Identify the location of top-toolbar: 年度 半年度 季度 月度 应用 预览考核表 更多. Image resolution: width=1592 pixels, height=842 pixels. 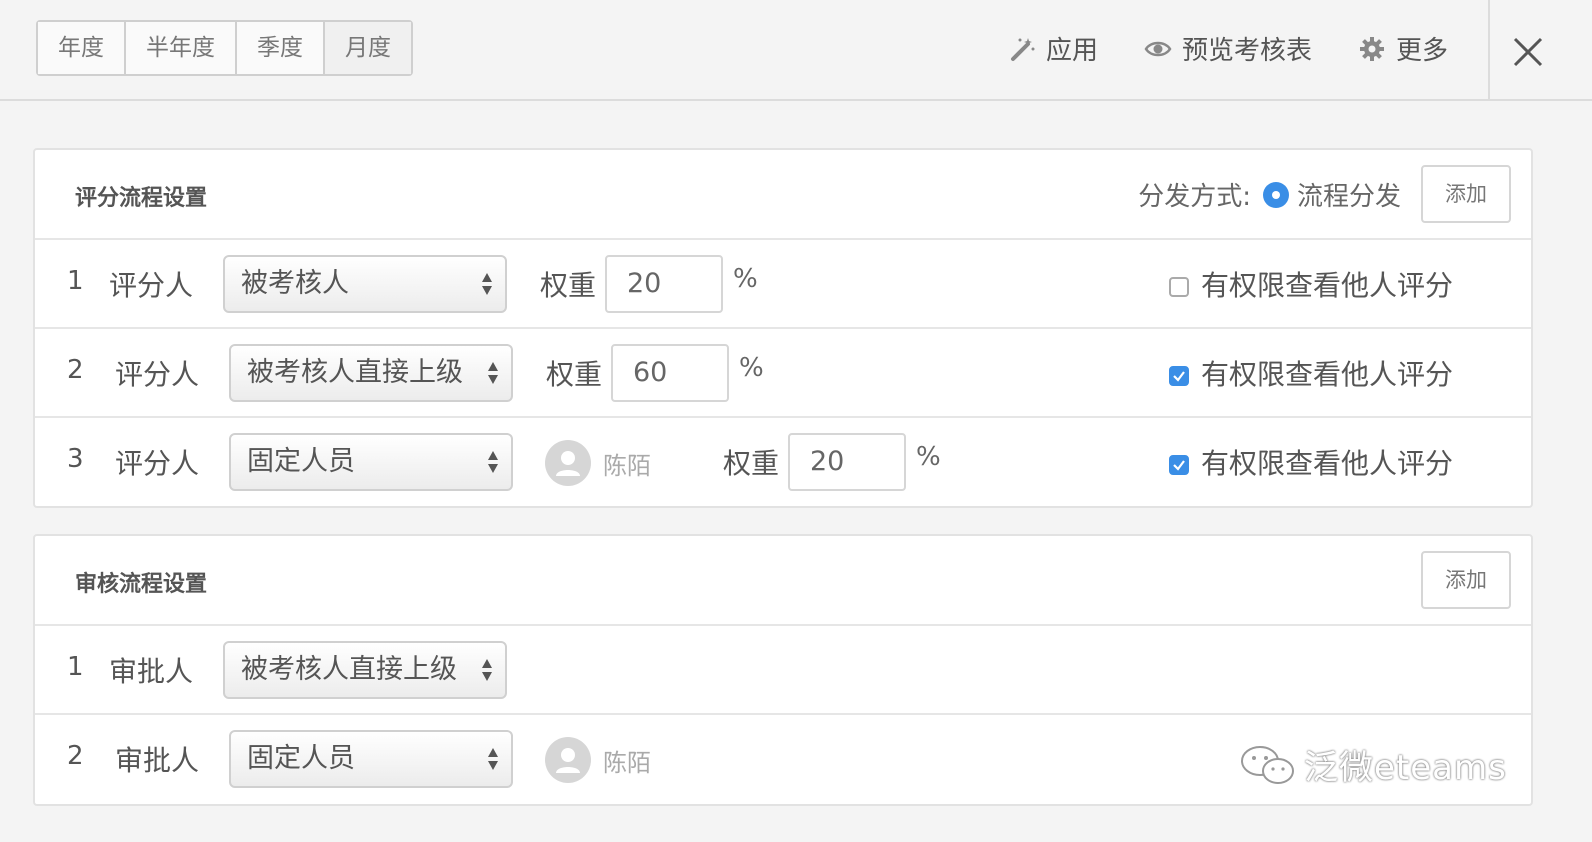
(796, 50).